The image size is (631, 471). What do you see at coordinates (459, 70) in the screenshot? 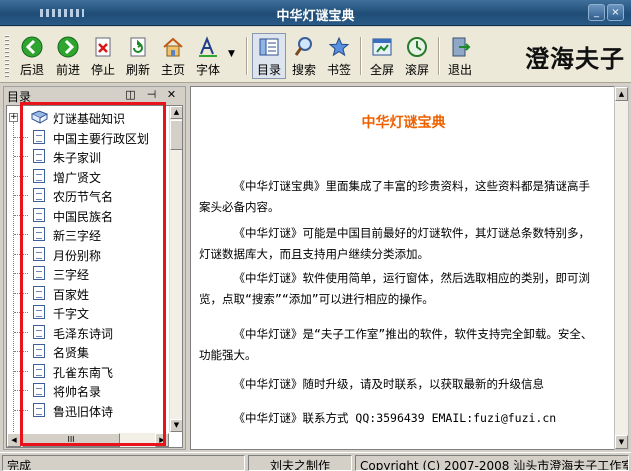
I see `exit-label: 退出` at bounding box center [459, 70].